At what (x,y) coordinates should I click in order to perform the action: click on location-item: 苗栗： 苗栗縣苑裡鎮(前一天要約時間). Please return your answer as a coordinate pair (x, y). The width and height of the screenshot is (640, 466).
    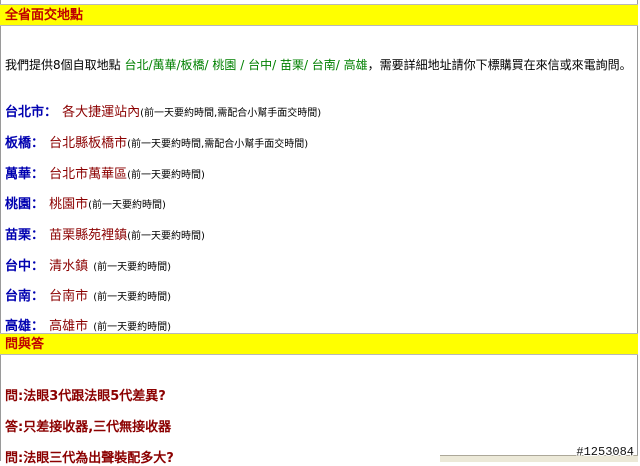
    Looking at the image, I should click on (105, 233).